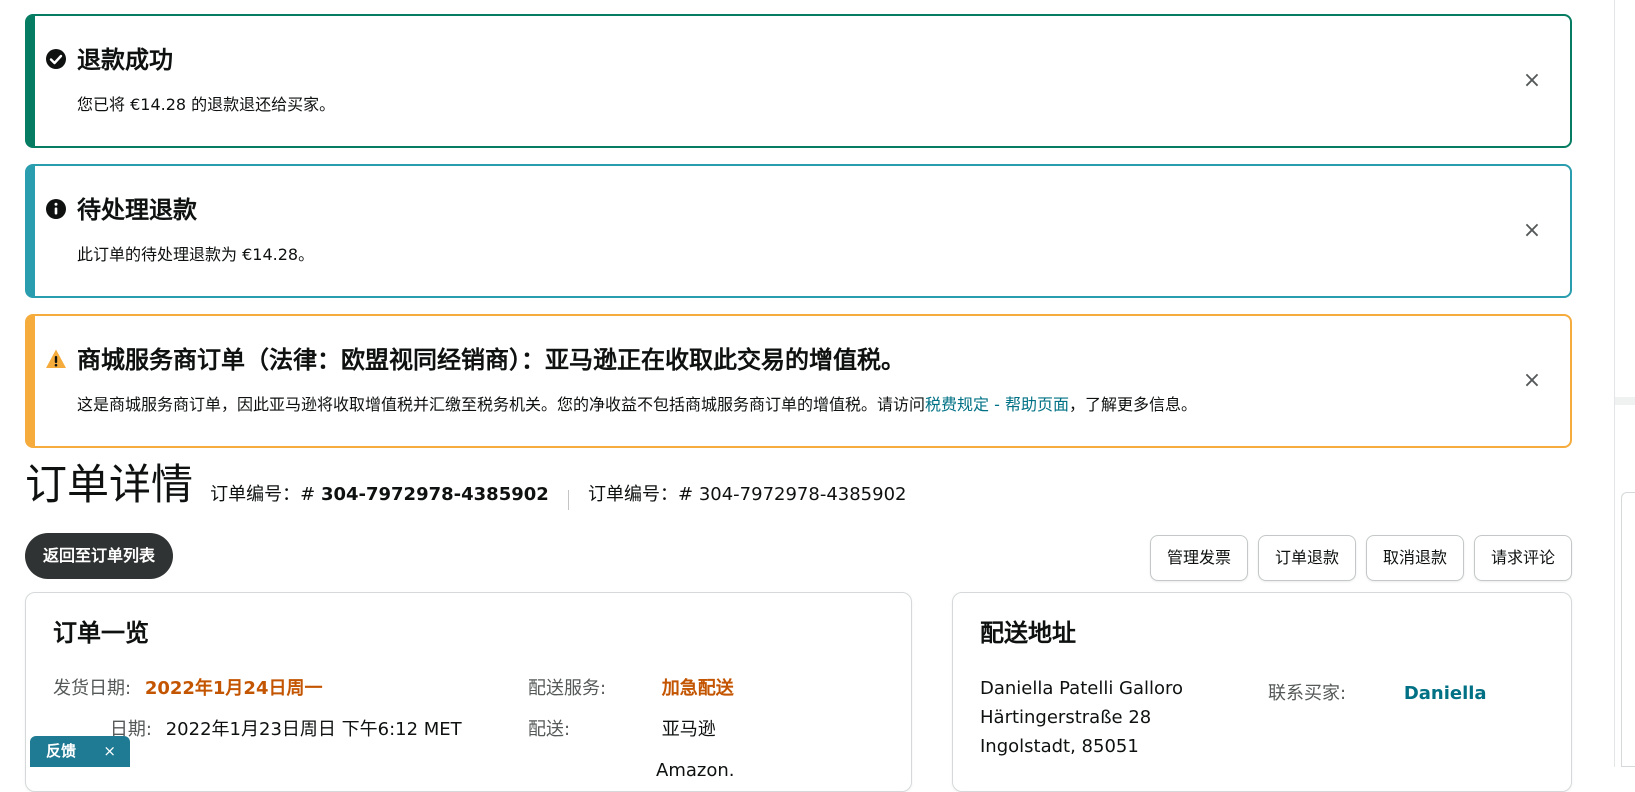 The height and width of the screenshot is (792, 1635). What do you see at coordinates (1625, 401) in the screenshot?
I see `sidebar-divider` at bounding box center [1625, 401].